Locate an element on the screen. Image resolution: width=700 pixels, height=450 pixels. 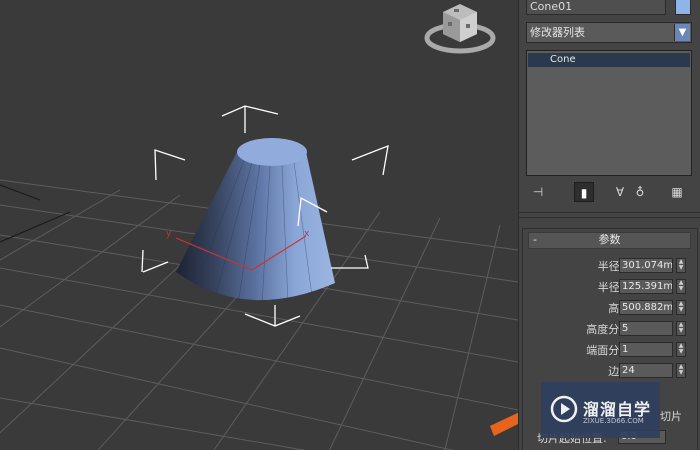
radius1-spinner: ▲ ▼ is located at coordinates (681, 265).